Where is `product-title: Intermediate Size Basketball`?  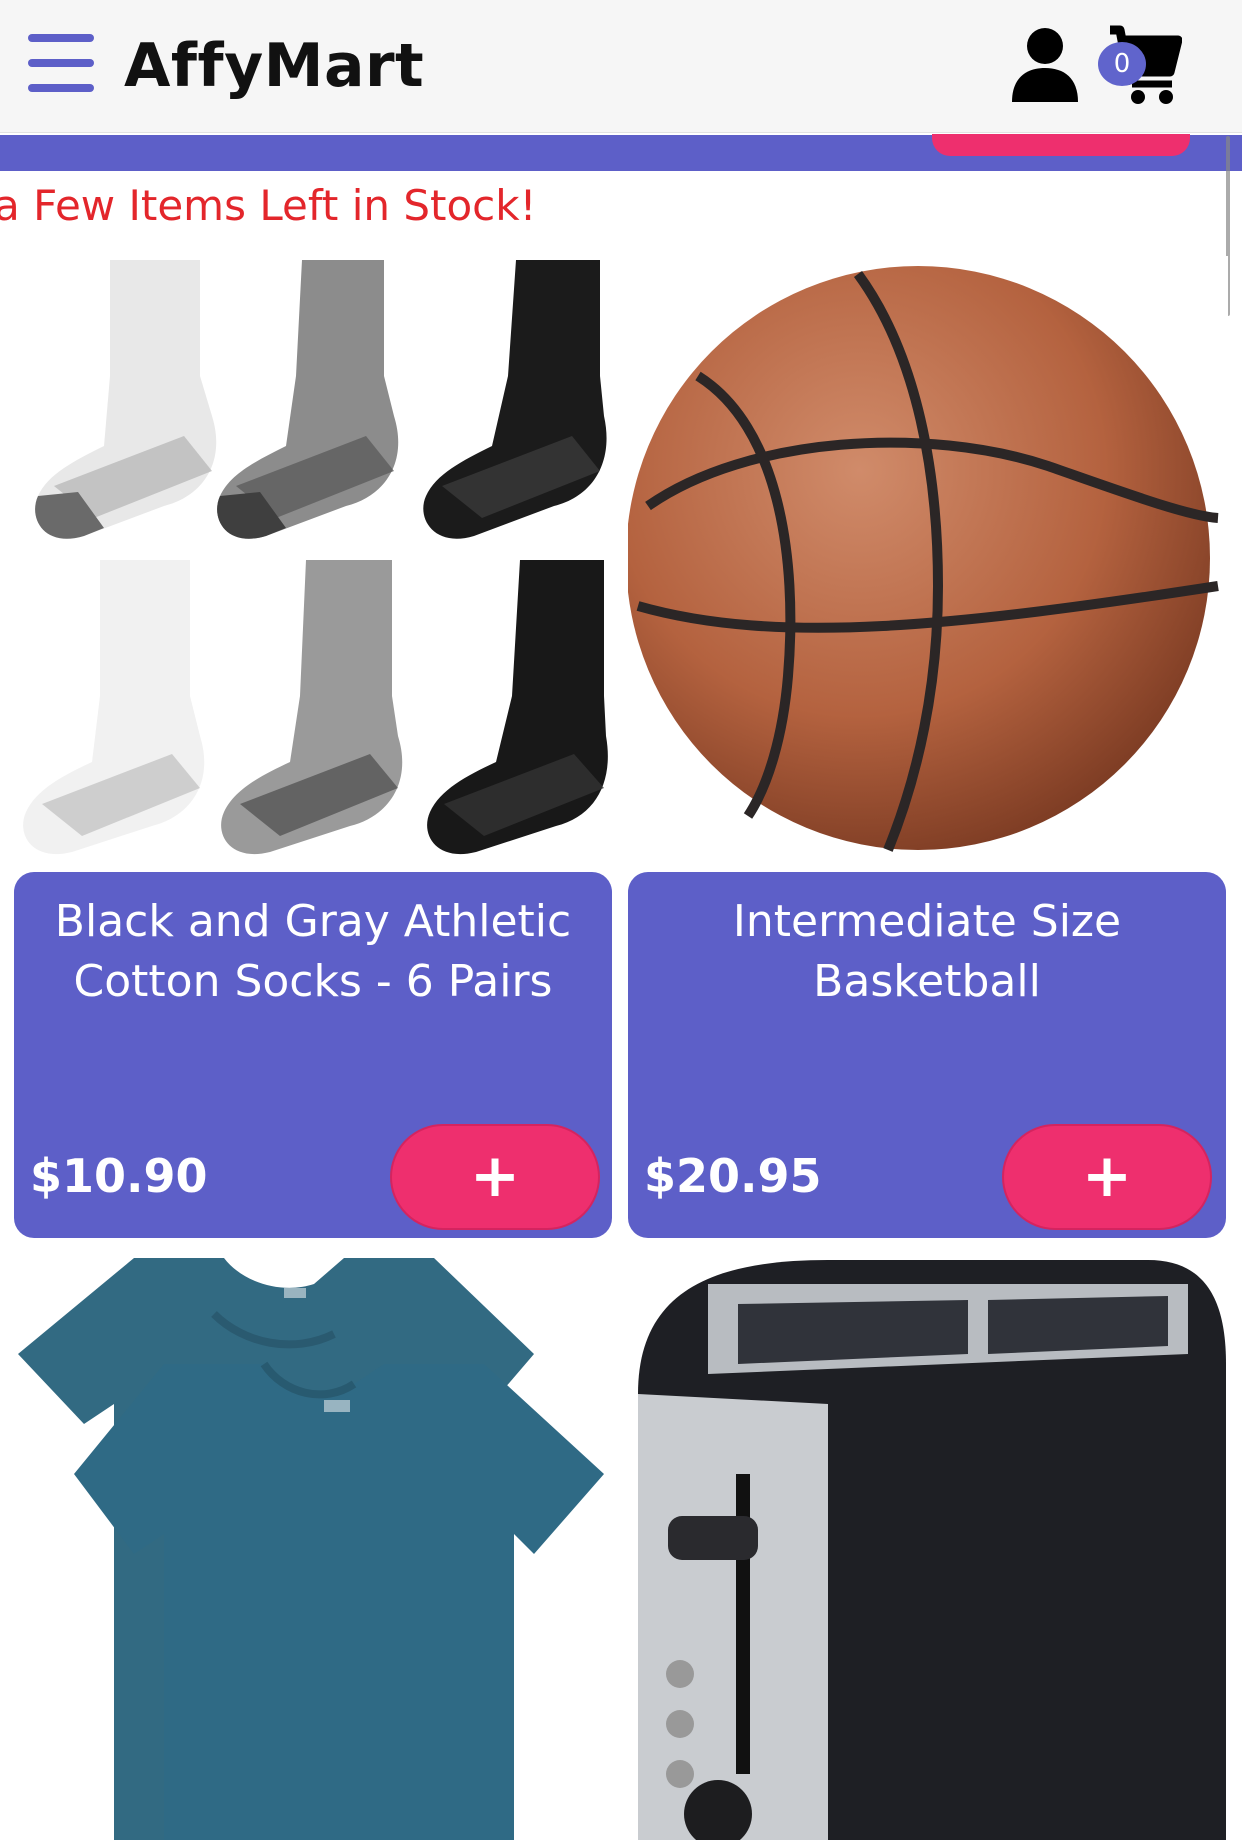
product-title: Intermediate Size Basketball is located at coordinates (927, 952).